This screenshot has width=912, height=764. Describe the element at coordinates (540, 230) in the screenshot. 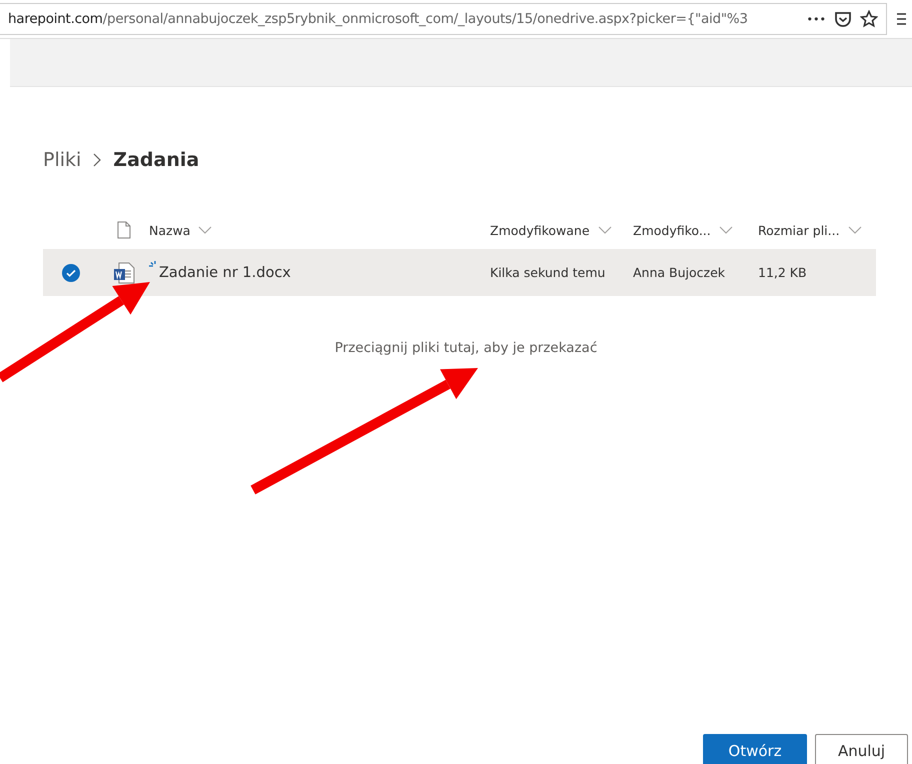

I see `column-header: Zmodyfikowane` at that location.